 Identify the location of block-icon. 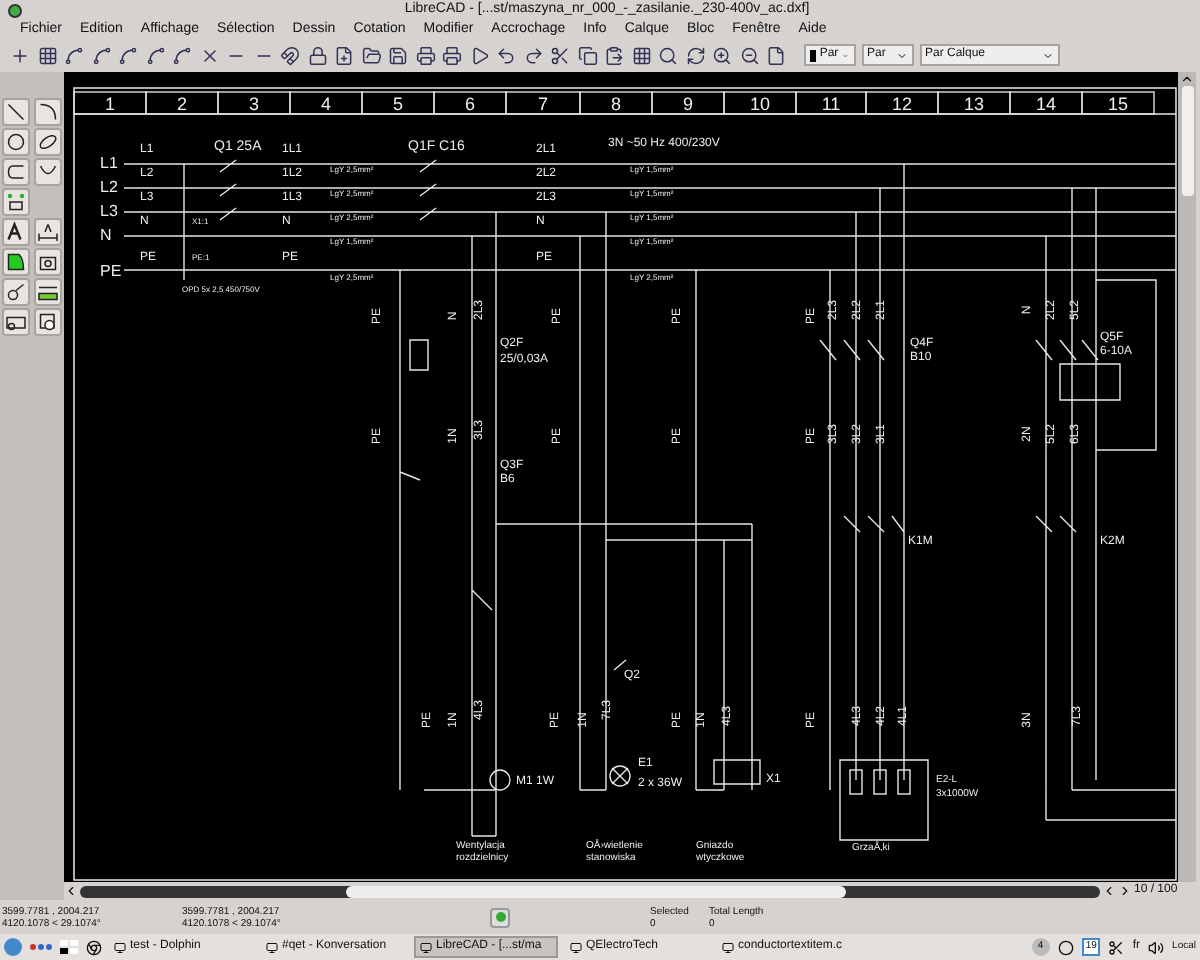
(16, 322).